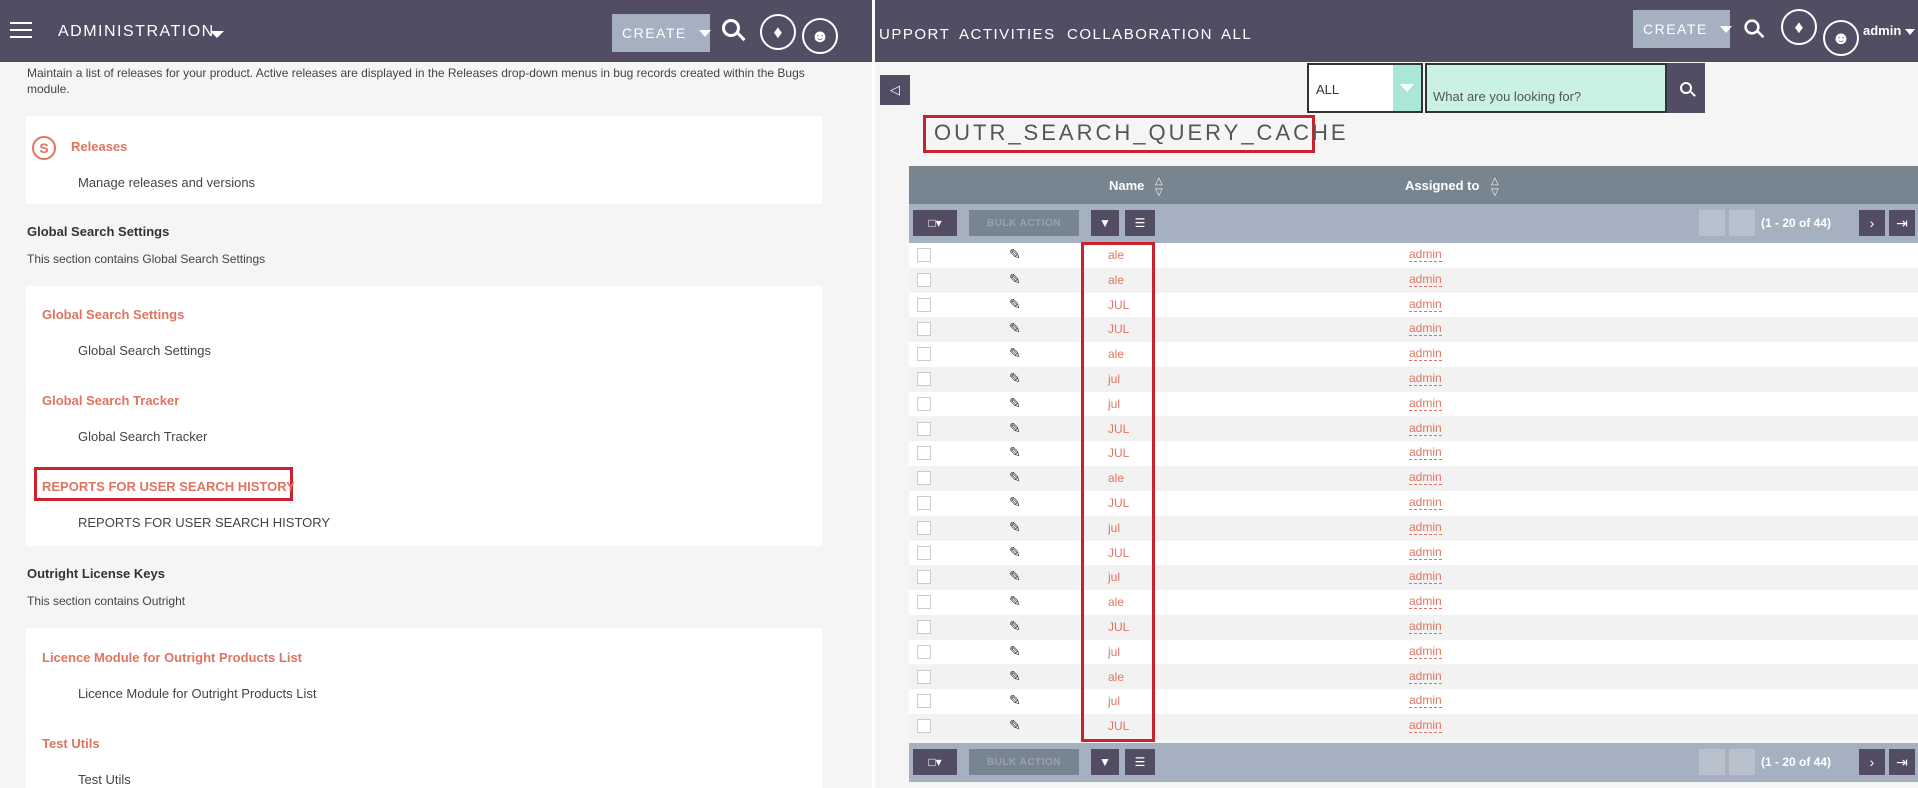 The image size is (1918, 788). Describe the element at coordinates (1910, 32) in the screenshot. I see `user-menu-caret-icon` at that location.